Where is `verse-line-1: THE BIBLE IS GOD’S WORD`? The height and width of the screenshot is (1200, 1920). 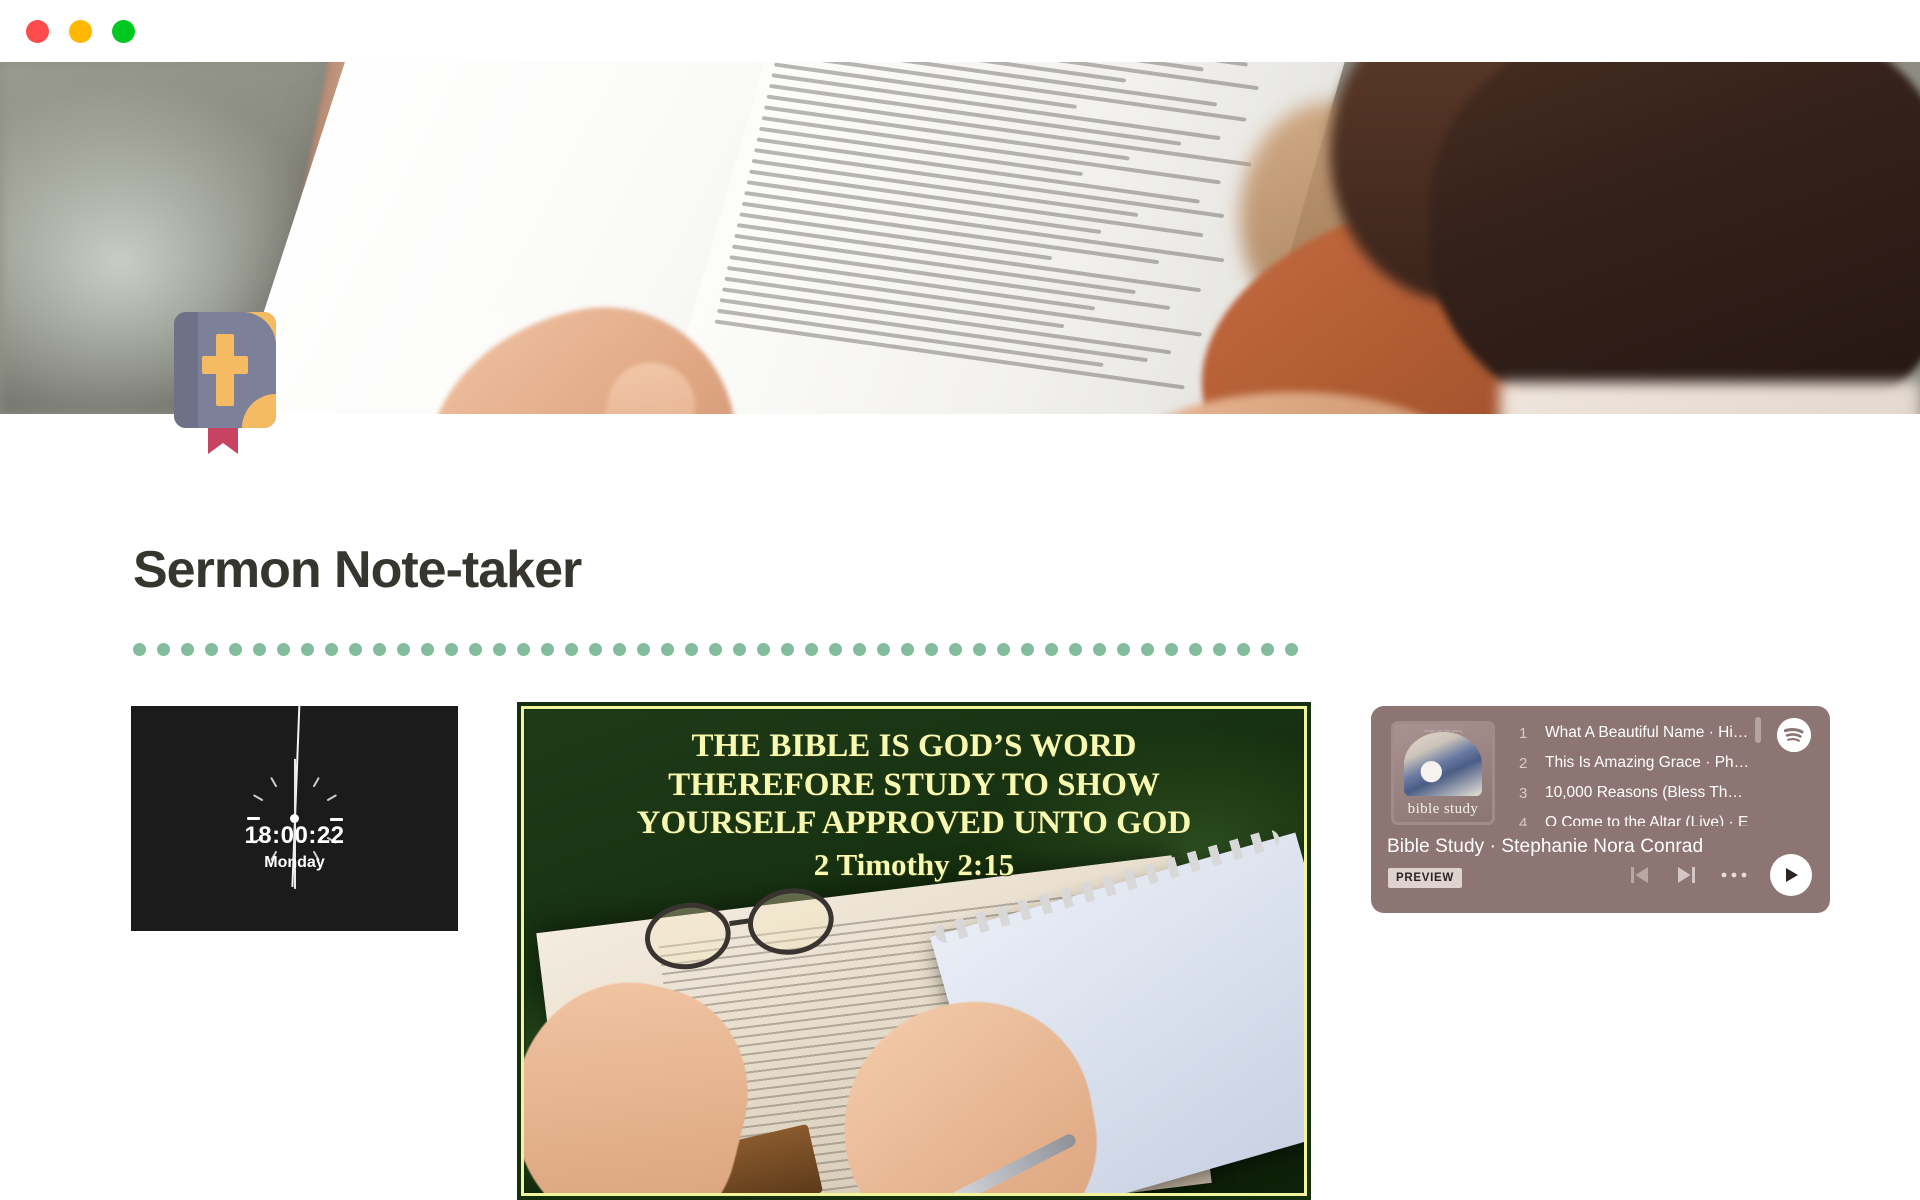
verse-line-1: THE BIBLE IS GOD’S WORD is located at coordinates (914, 746).